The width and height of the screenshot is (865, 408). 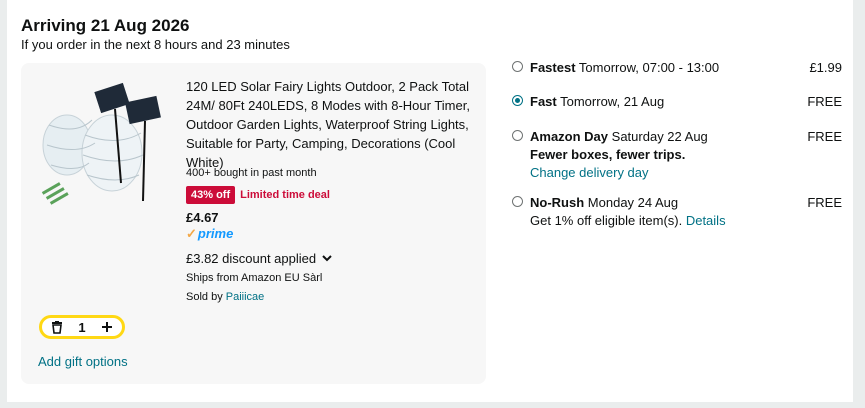 What do you see at coordinates (612, 101) in the screenshot?
I see `option-detail: Tomorrow, 21 Aug` at bounding box center [612, 101].